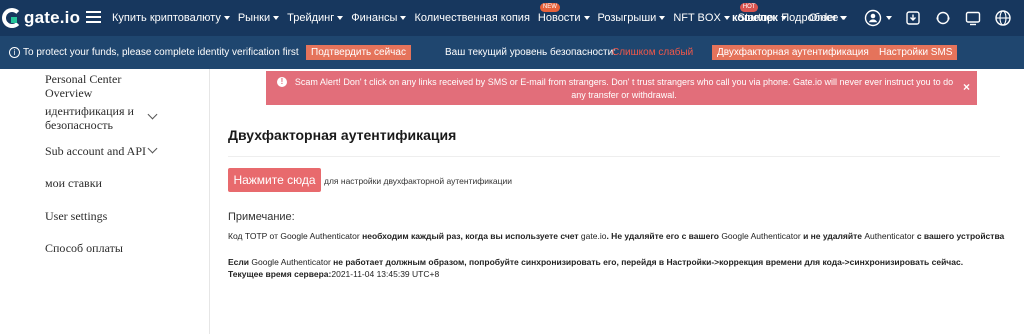 The image size is (1024, 334). What do you see at coordinates (701, 18) in the screenshot?
I see `nav-item-nft-box: NFT BOX` at bounding box center [701, 18].